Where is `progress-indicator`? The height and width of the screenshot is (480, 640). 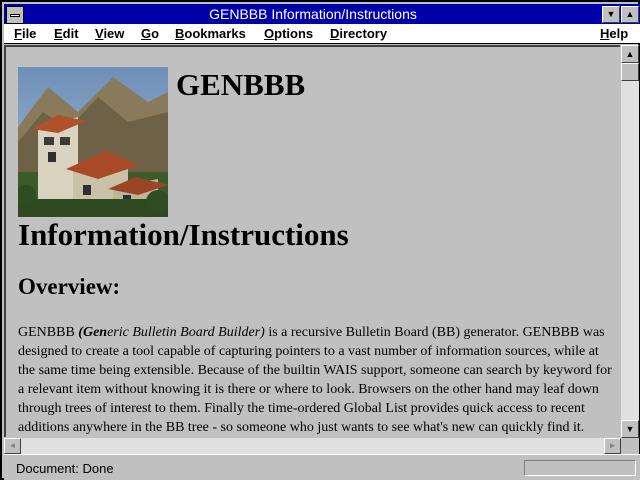 progress-indicator is located at coordinates (580, 468).